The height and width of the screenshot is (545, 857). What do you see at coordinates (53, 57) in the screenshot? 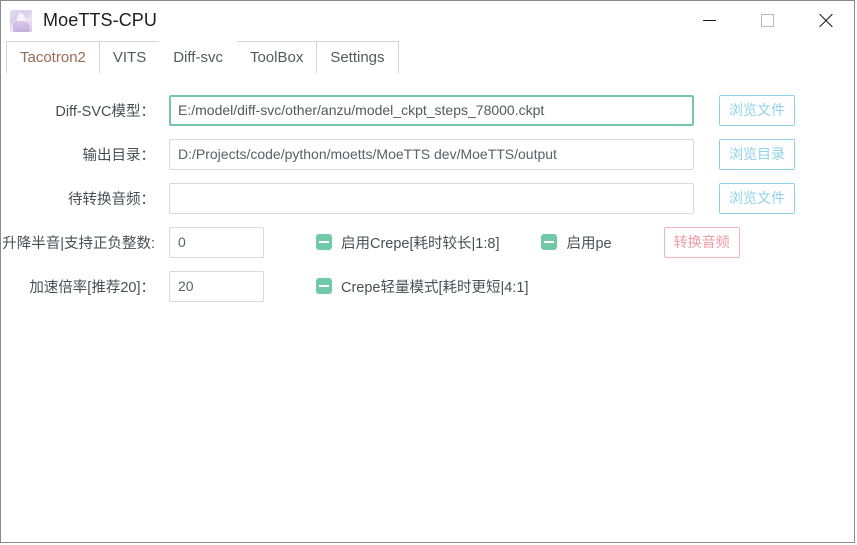
I see `tab-tacotron2: Tacotron2` at bounding box center [53, 57].